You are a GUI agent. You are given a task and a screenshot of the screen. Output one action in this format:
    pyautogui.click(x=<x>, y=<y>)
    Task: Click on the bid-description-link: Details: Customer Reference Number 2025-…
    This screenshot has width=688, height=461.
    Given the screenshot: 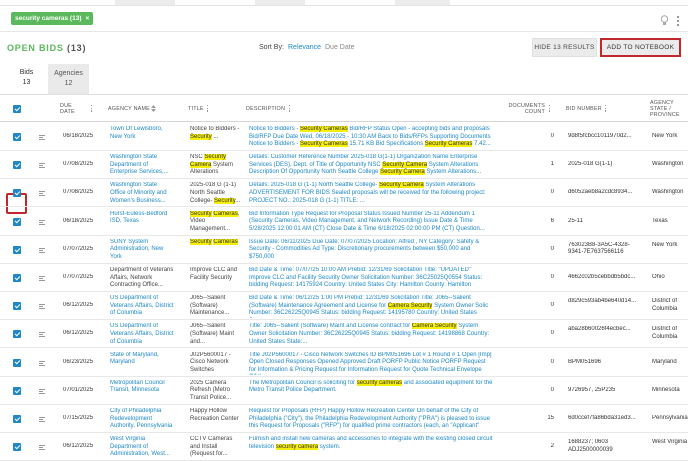 What is the action you would take?
    pyautogui.click(x=371, y=165)
    